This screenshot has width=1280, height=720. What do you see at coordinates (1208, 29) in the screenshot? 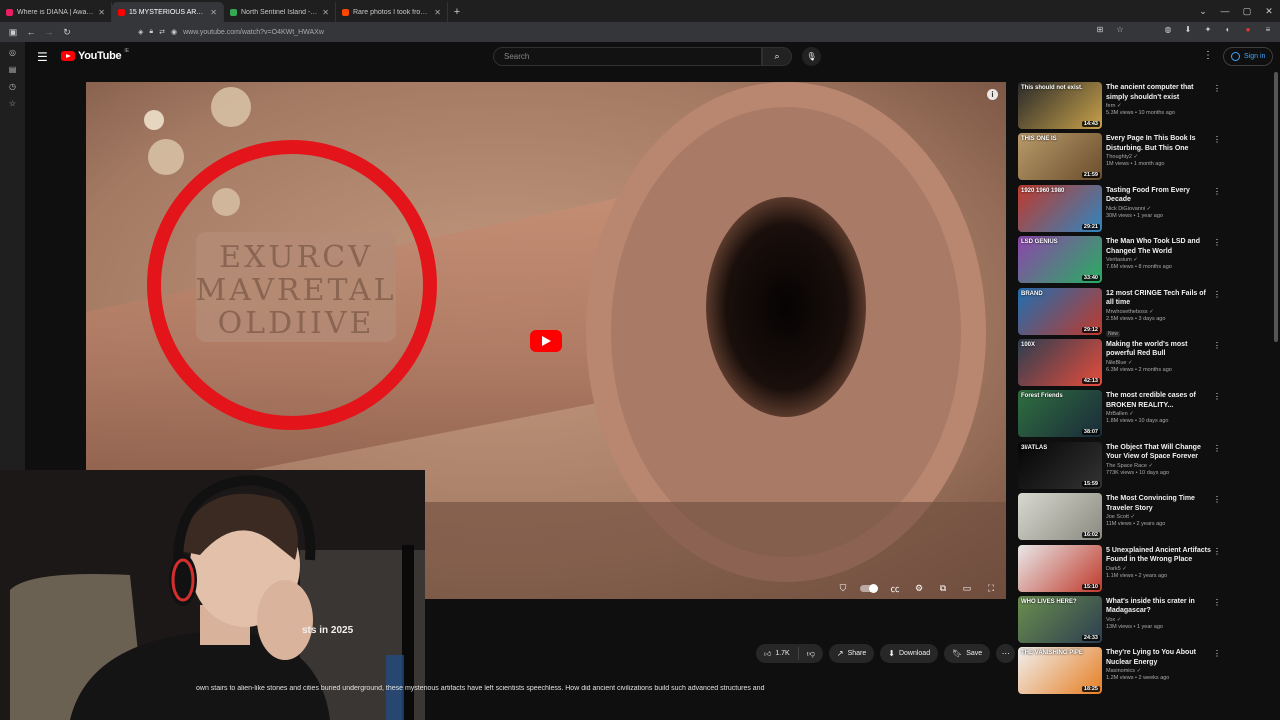
I see `extensions-puzzle-icon: ✦` at bounding box center [1208, 29].